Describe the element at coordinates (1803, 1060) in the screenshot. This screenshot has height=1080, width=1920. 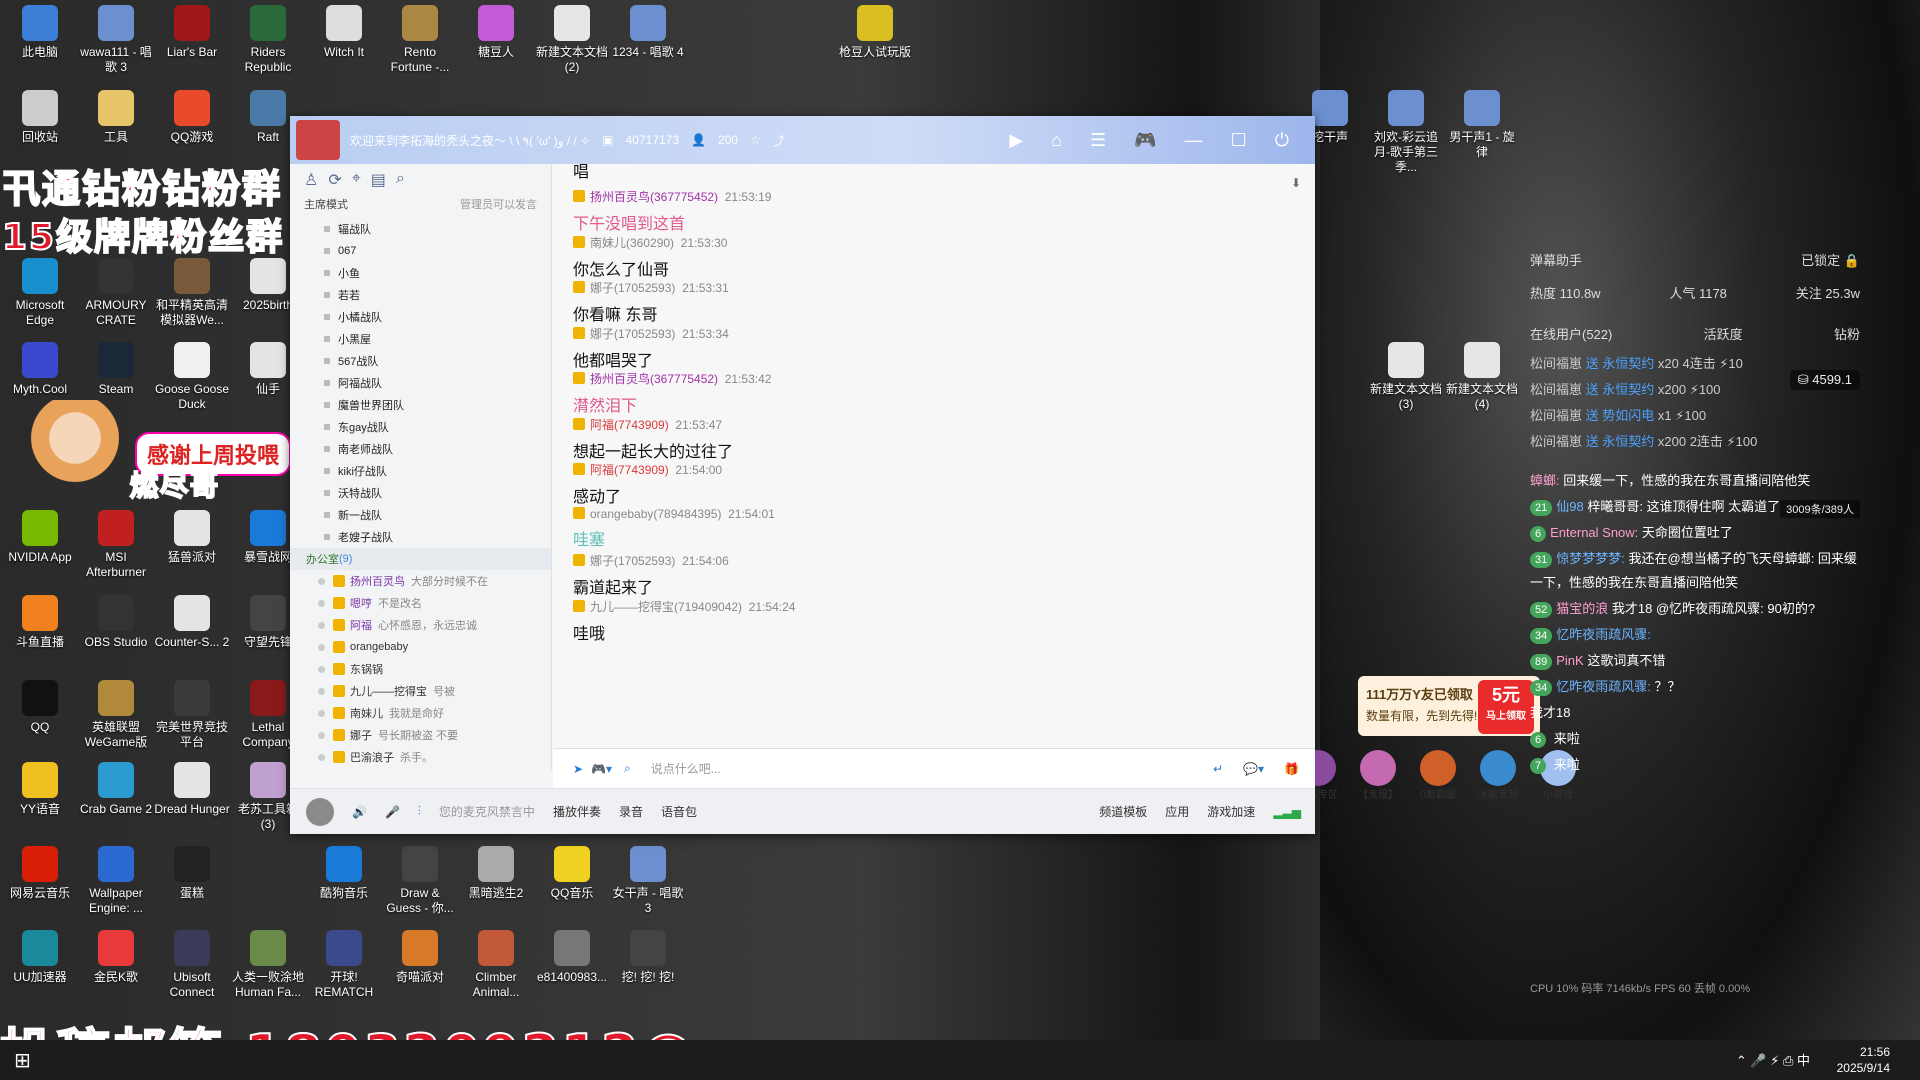
I see `ime-indicator: 中` at that location.